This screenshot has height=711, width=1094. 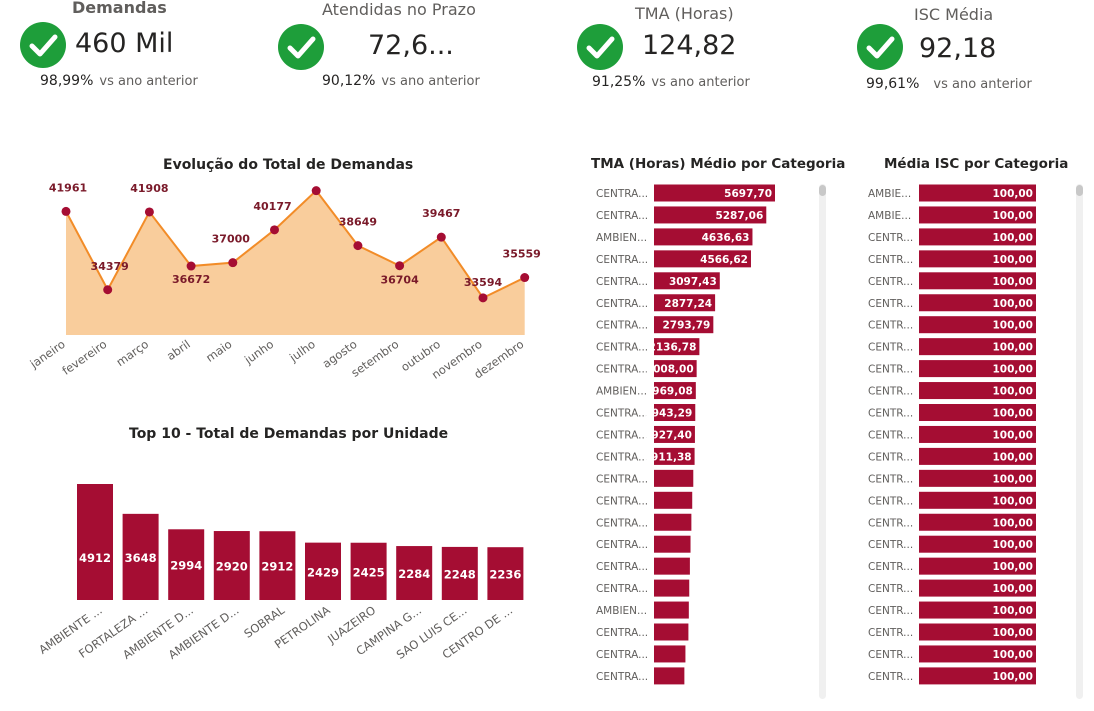 I want to click on kpi-title: ISC Média, so click(x=954, y=14).